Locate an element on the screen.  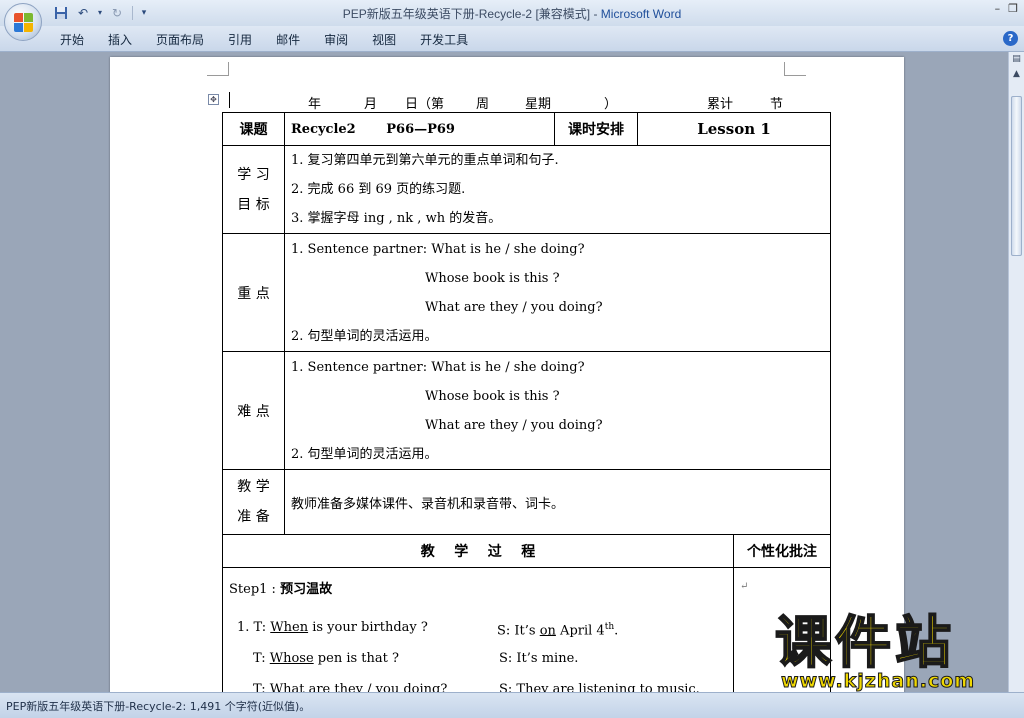
watermark-cn: 课件站 is located at coordinates (864, 643).